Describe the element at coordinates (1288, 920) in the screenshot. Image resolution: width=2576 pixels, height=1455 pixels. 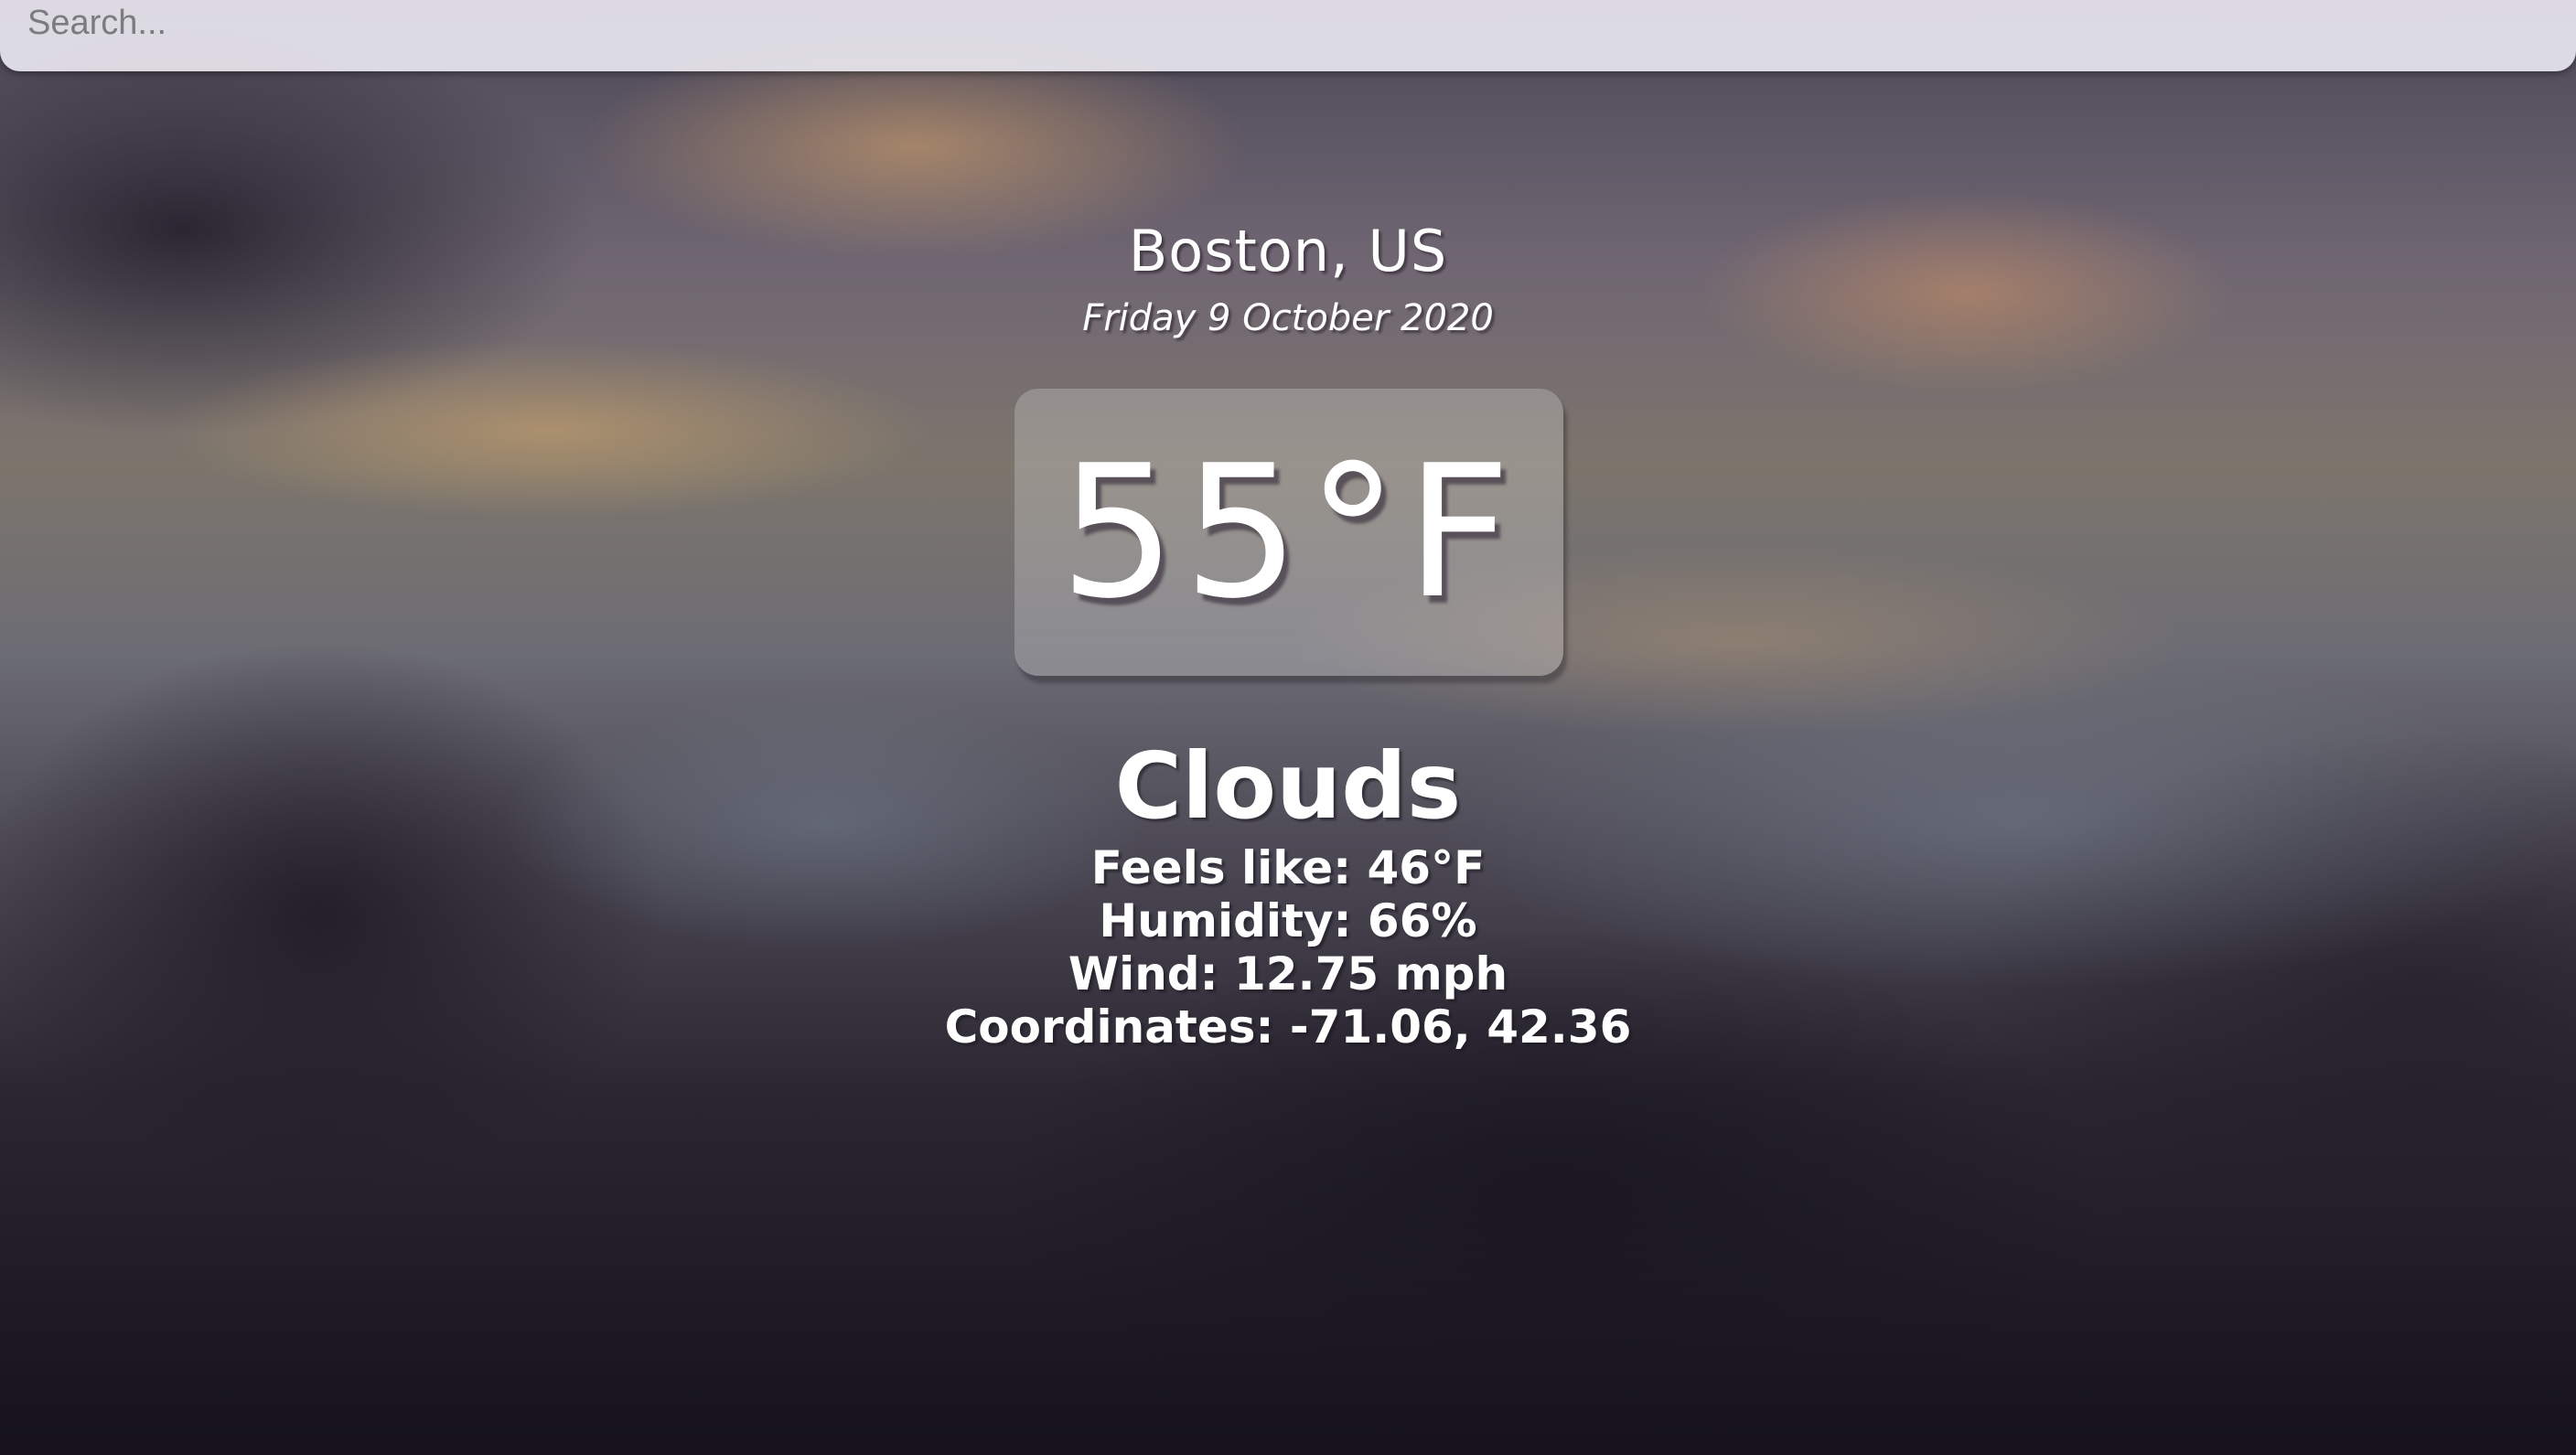
I see `humidity: Humidity: 66%` at that location.